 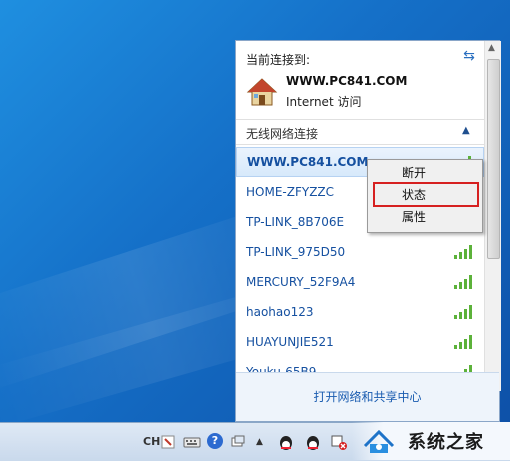 What do you see at coordinates (491, 48) in the screenshot?
I see `scroll-up-icon: ▲` at bounding box center [491, 48].